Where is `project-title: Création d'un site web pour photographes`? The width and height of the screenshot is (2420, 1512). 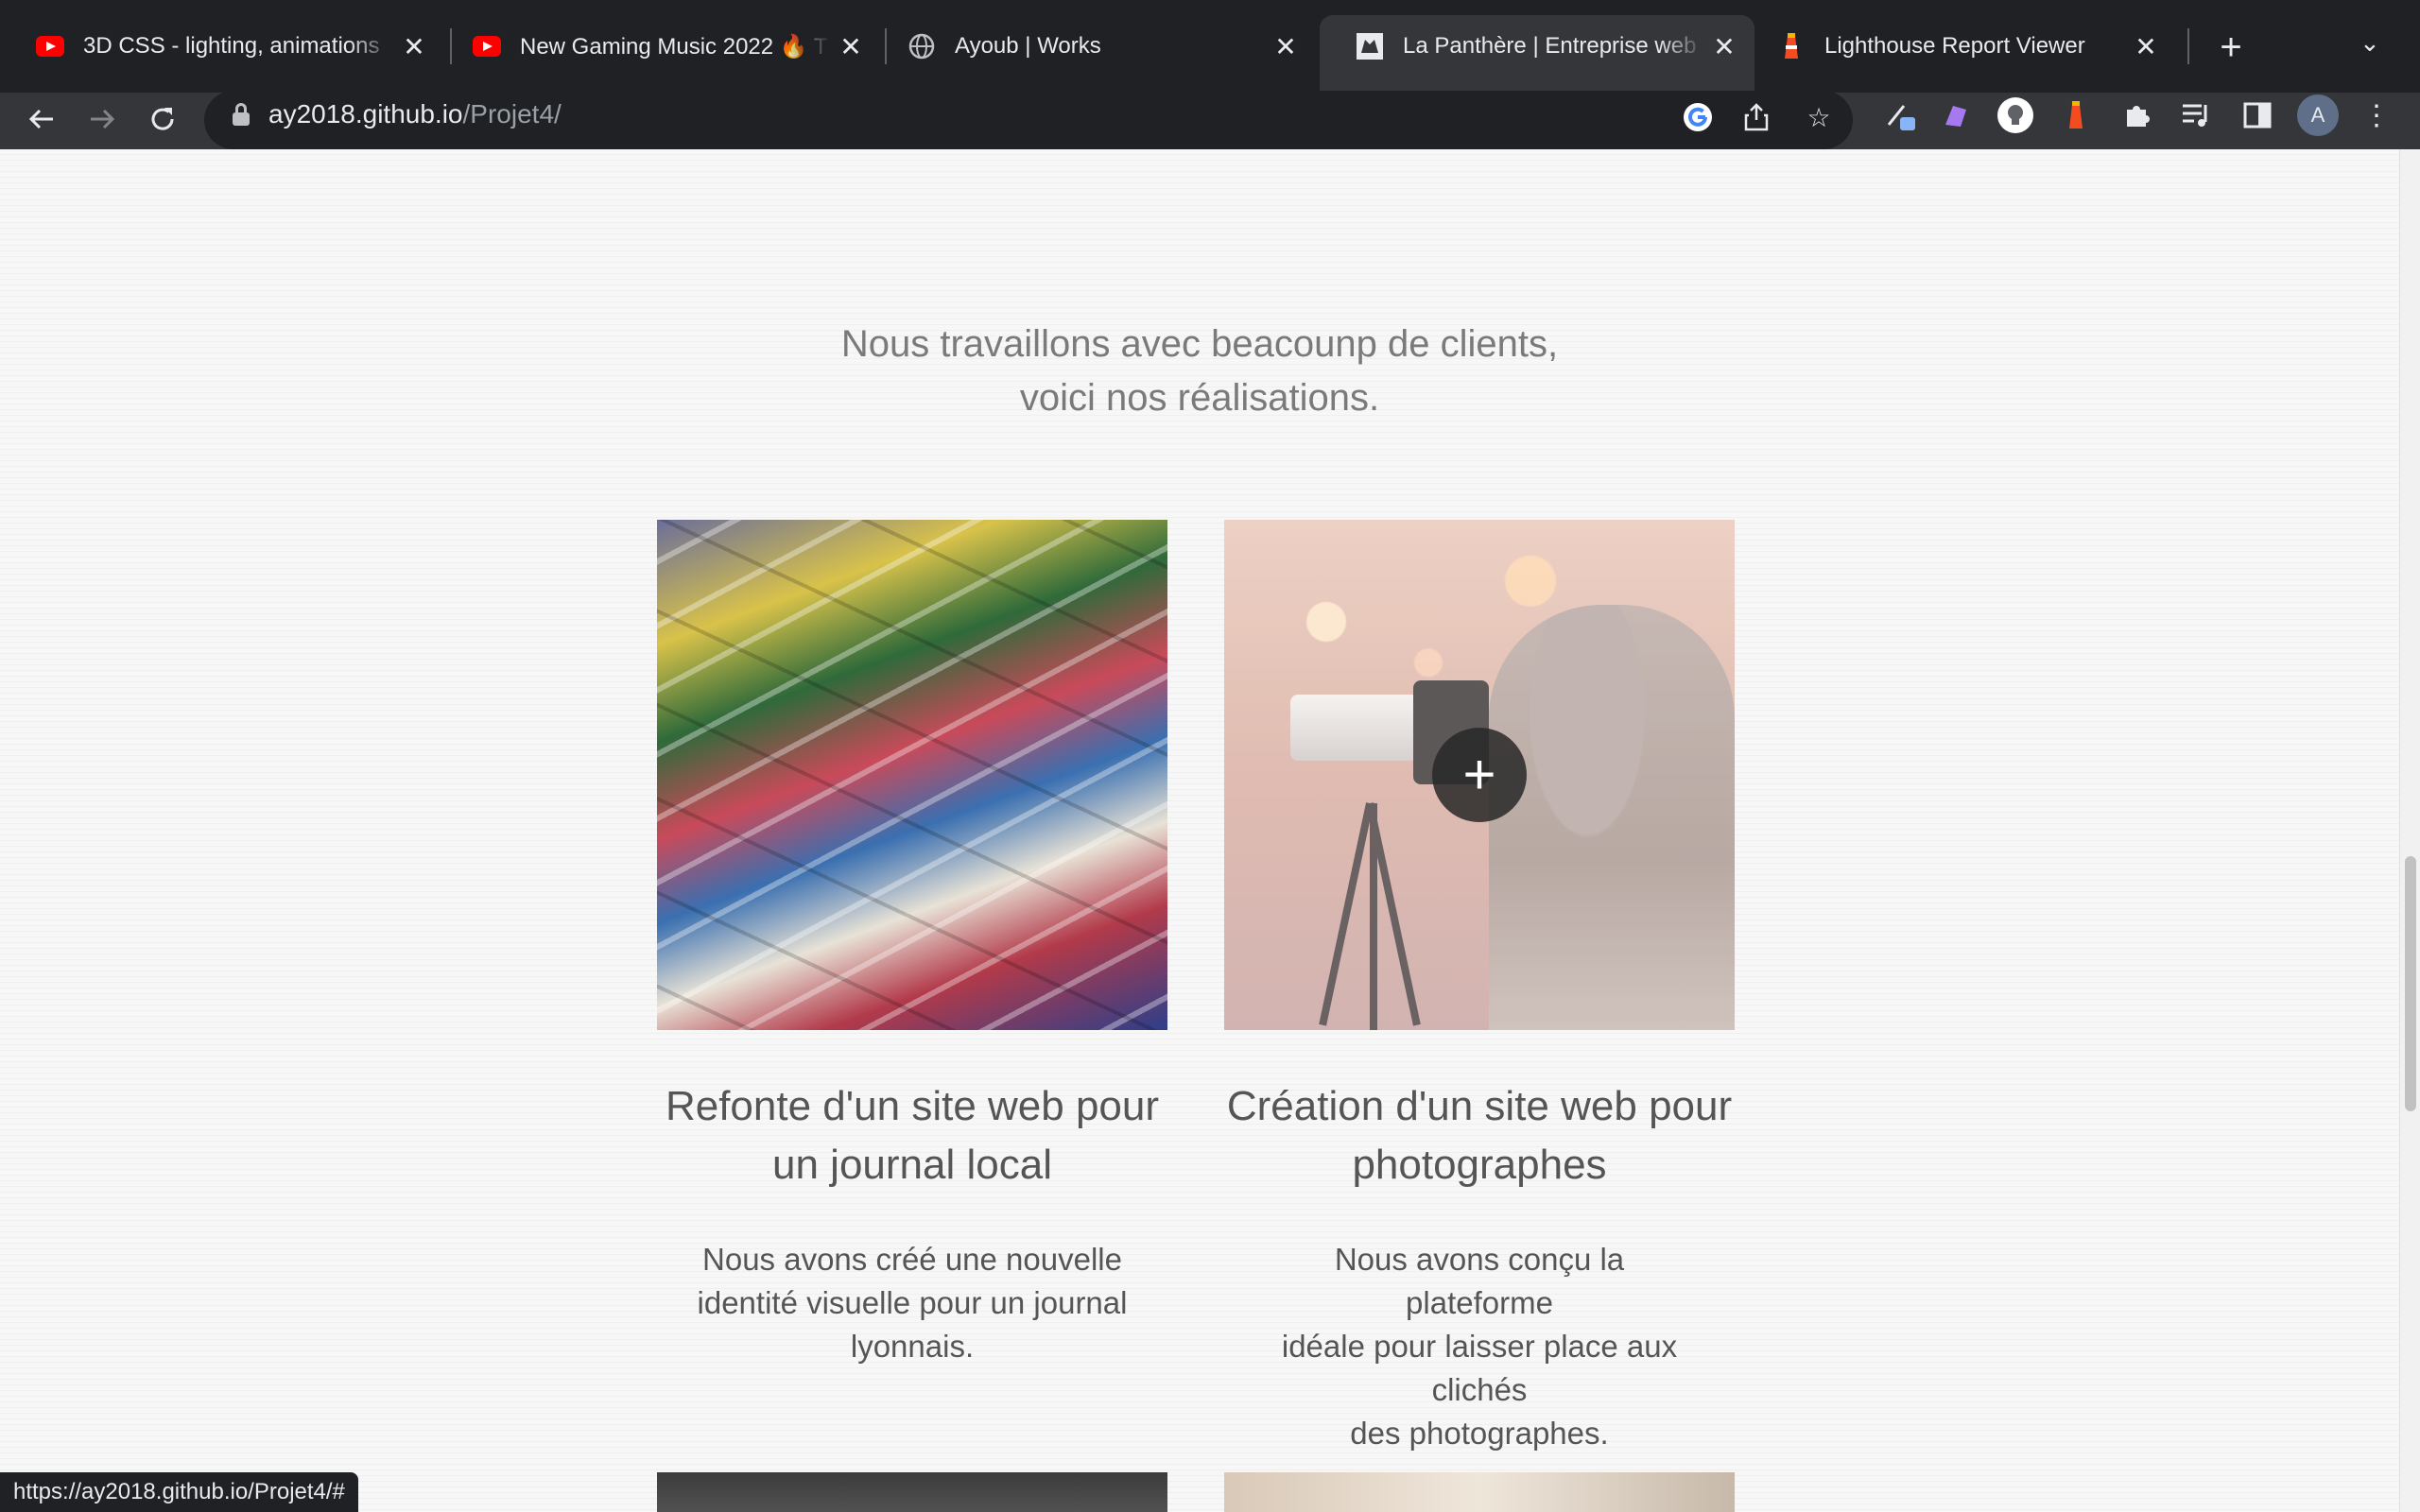 project-title: Création d'un site web pour photographes is located at coordinates (1480, 1135).